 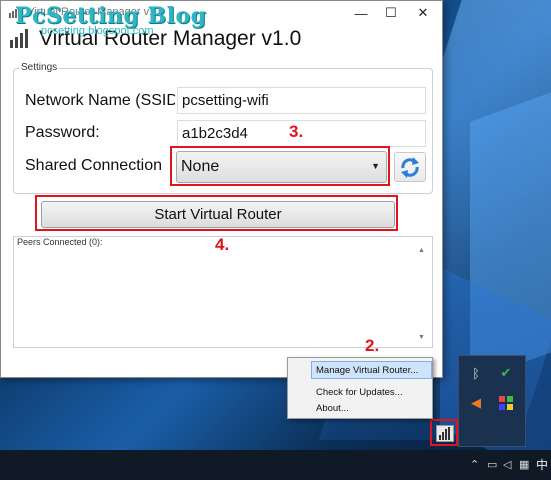 I want to click on colored-squares-icon, so click(x=506, y=403).